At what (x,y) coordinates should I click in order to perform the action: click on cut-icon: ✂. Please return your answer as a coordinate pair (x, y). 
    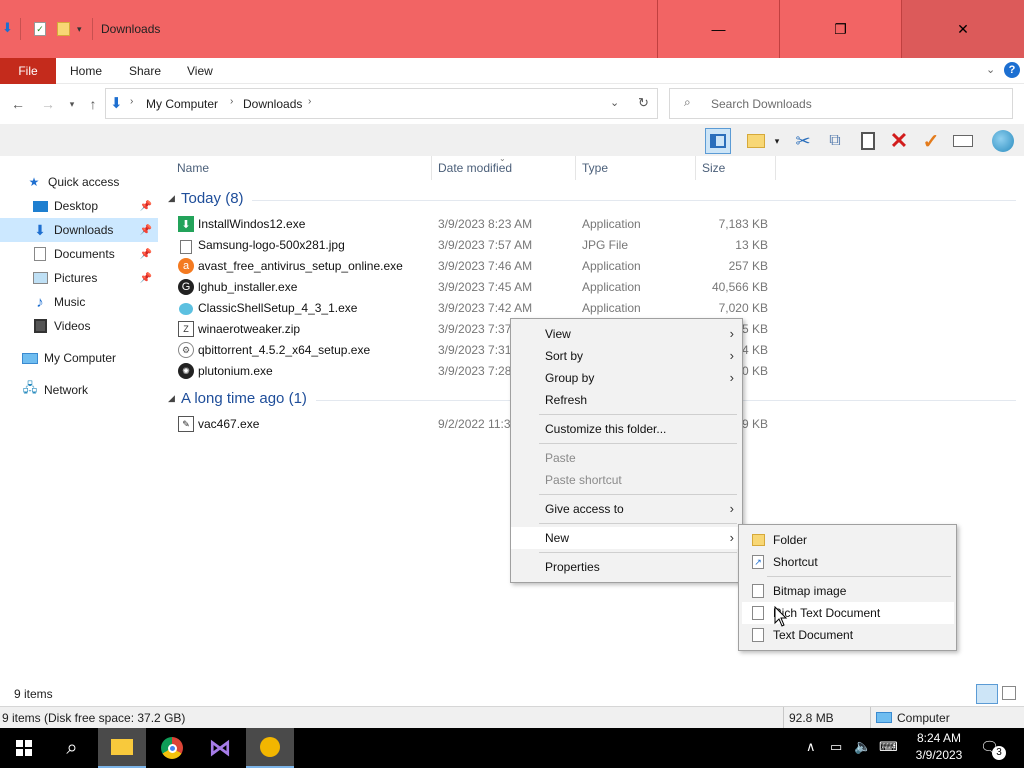
    Looking at the image, I should click on (803, 141).